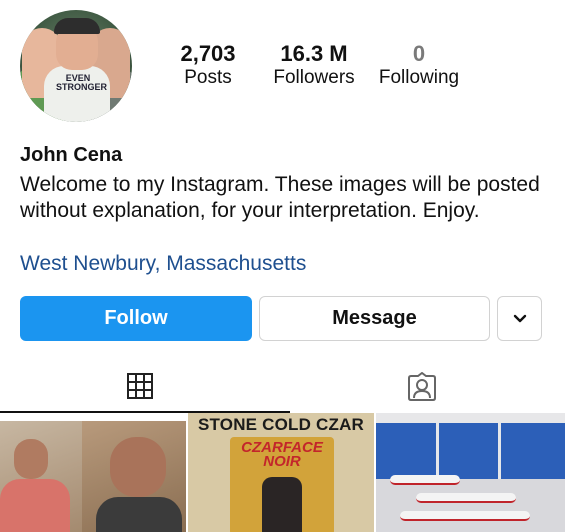 The height and width of the screenshot is (532, 580). I want to click on tagged-person-icon, so click(422, 386).